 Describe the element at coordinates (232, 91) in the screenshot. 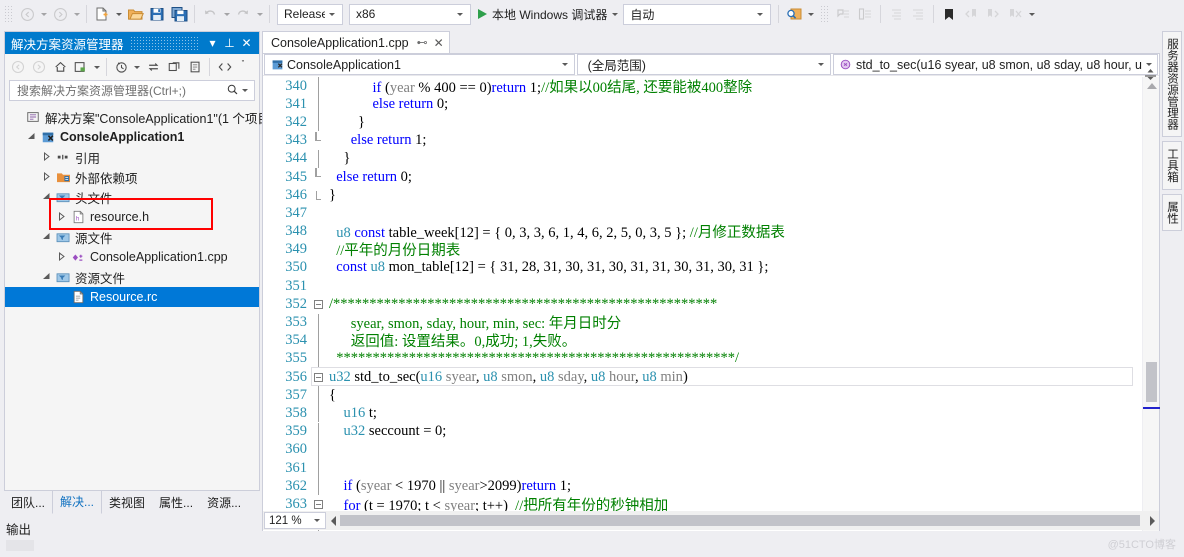

I see `search-icon` at that location.